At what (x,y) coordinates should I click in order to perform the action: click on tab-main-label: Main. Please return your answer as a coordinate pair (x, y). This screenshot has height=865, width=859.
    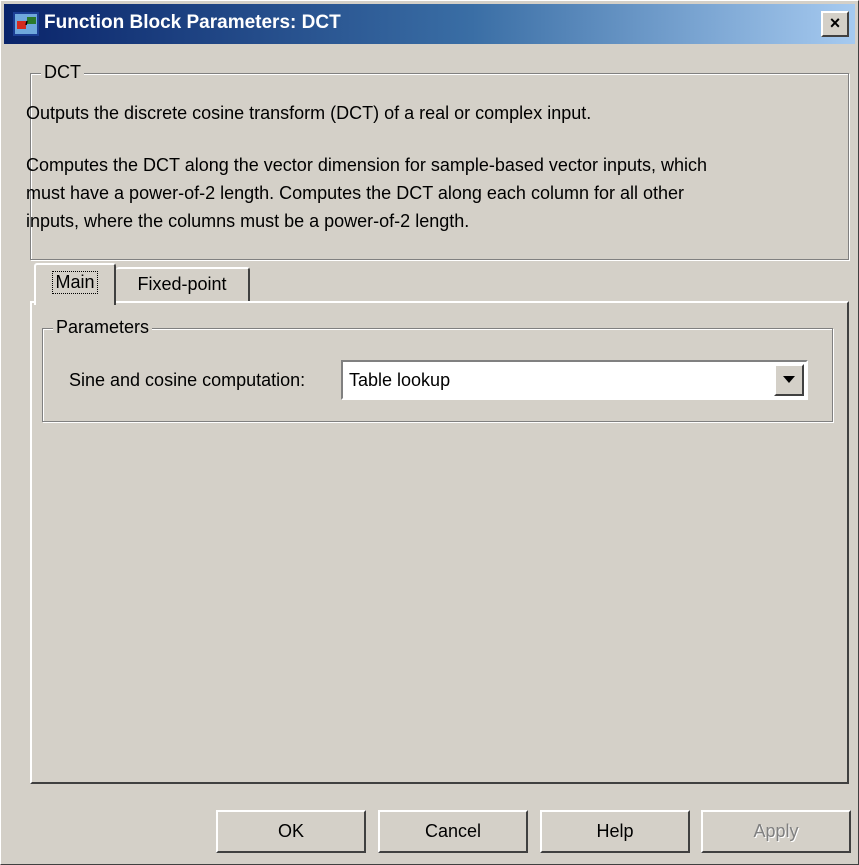
    Looking at the image, I should click on (75, 282).